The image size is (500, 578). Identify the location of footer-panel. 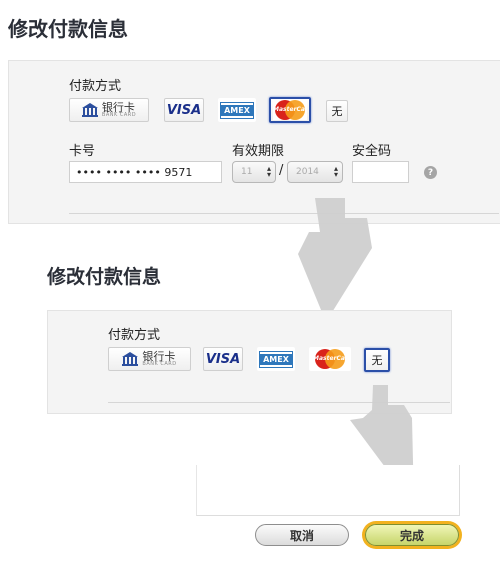
(328, 490).